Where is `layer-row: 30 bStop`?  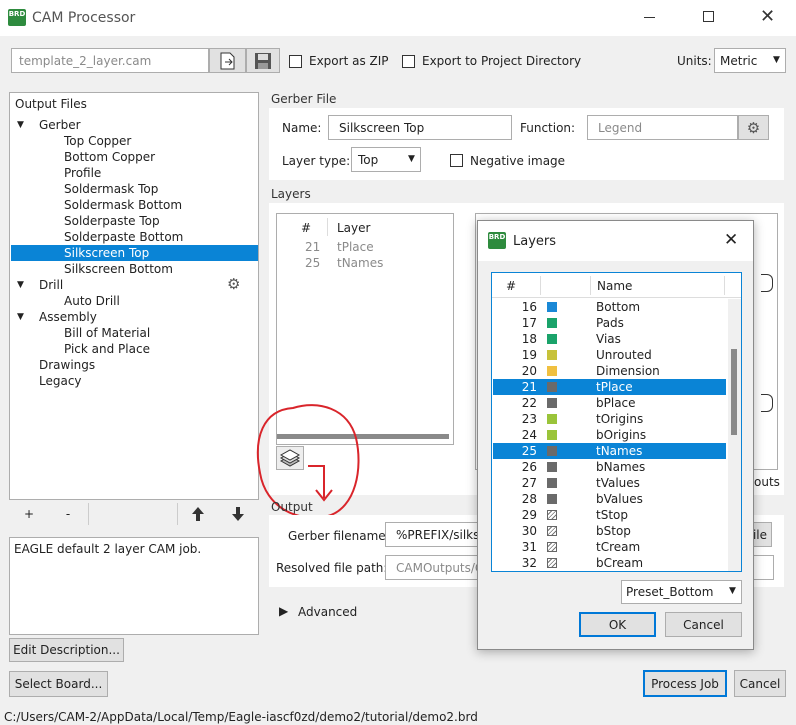 layer-row: 30 bStop is located at coordinates (609, 531).